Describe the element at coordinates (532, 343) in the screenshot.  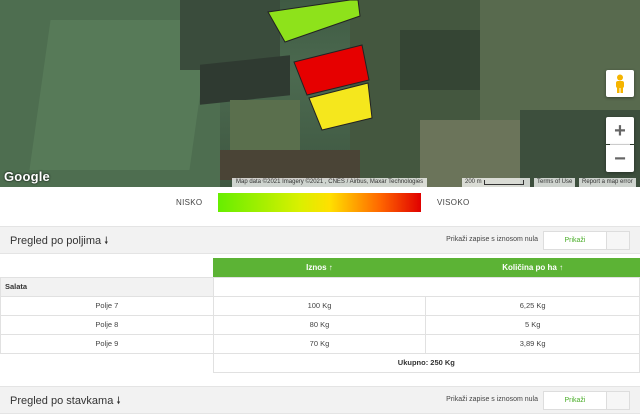
I see `field-per-ha: 3,89 Kg` at that location.